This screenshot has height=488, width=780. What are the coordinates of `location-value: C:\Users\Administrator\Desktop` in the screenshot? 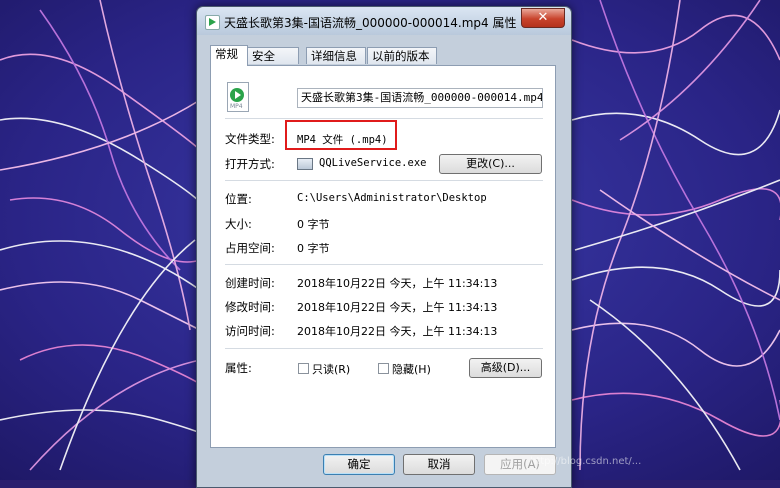 It's located at (392, 198).